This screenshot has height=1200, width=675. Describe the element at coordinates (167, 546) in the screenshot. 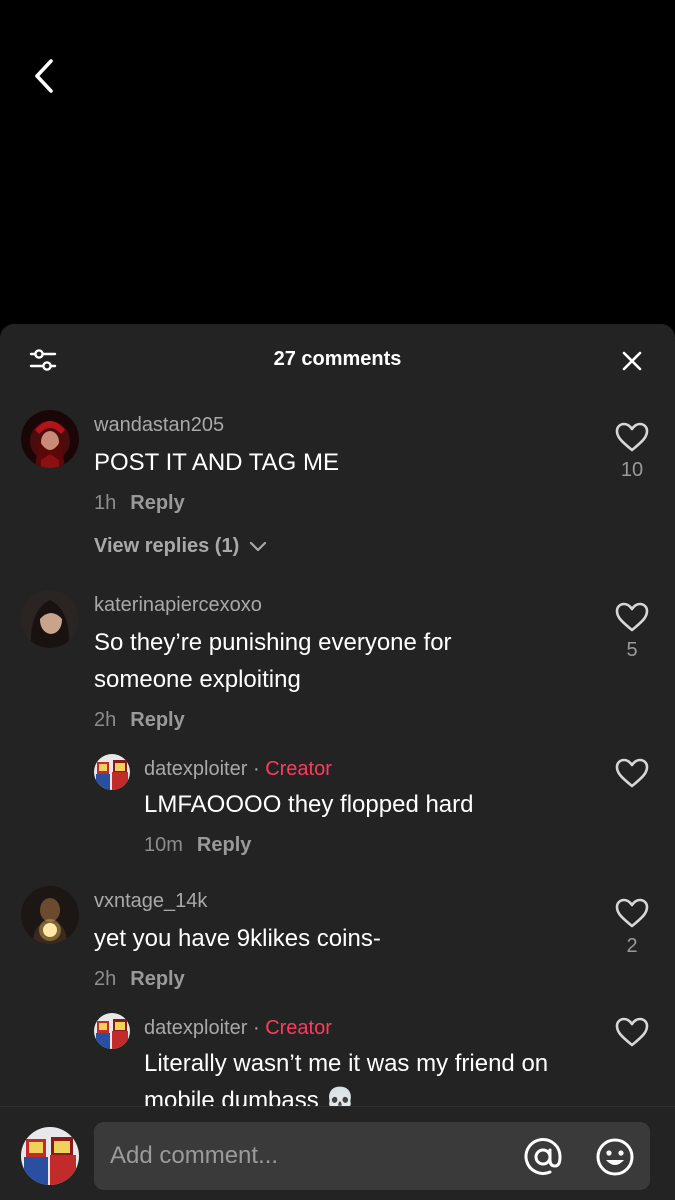

I see `view-replies-label: View replies (1)` at that location.